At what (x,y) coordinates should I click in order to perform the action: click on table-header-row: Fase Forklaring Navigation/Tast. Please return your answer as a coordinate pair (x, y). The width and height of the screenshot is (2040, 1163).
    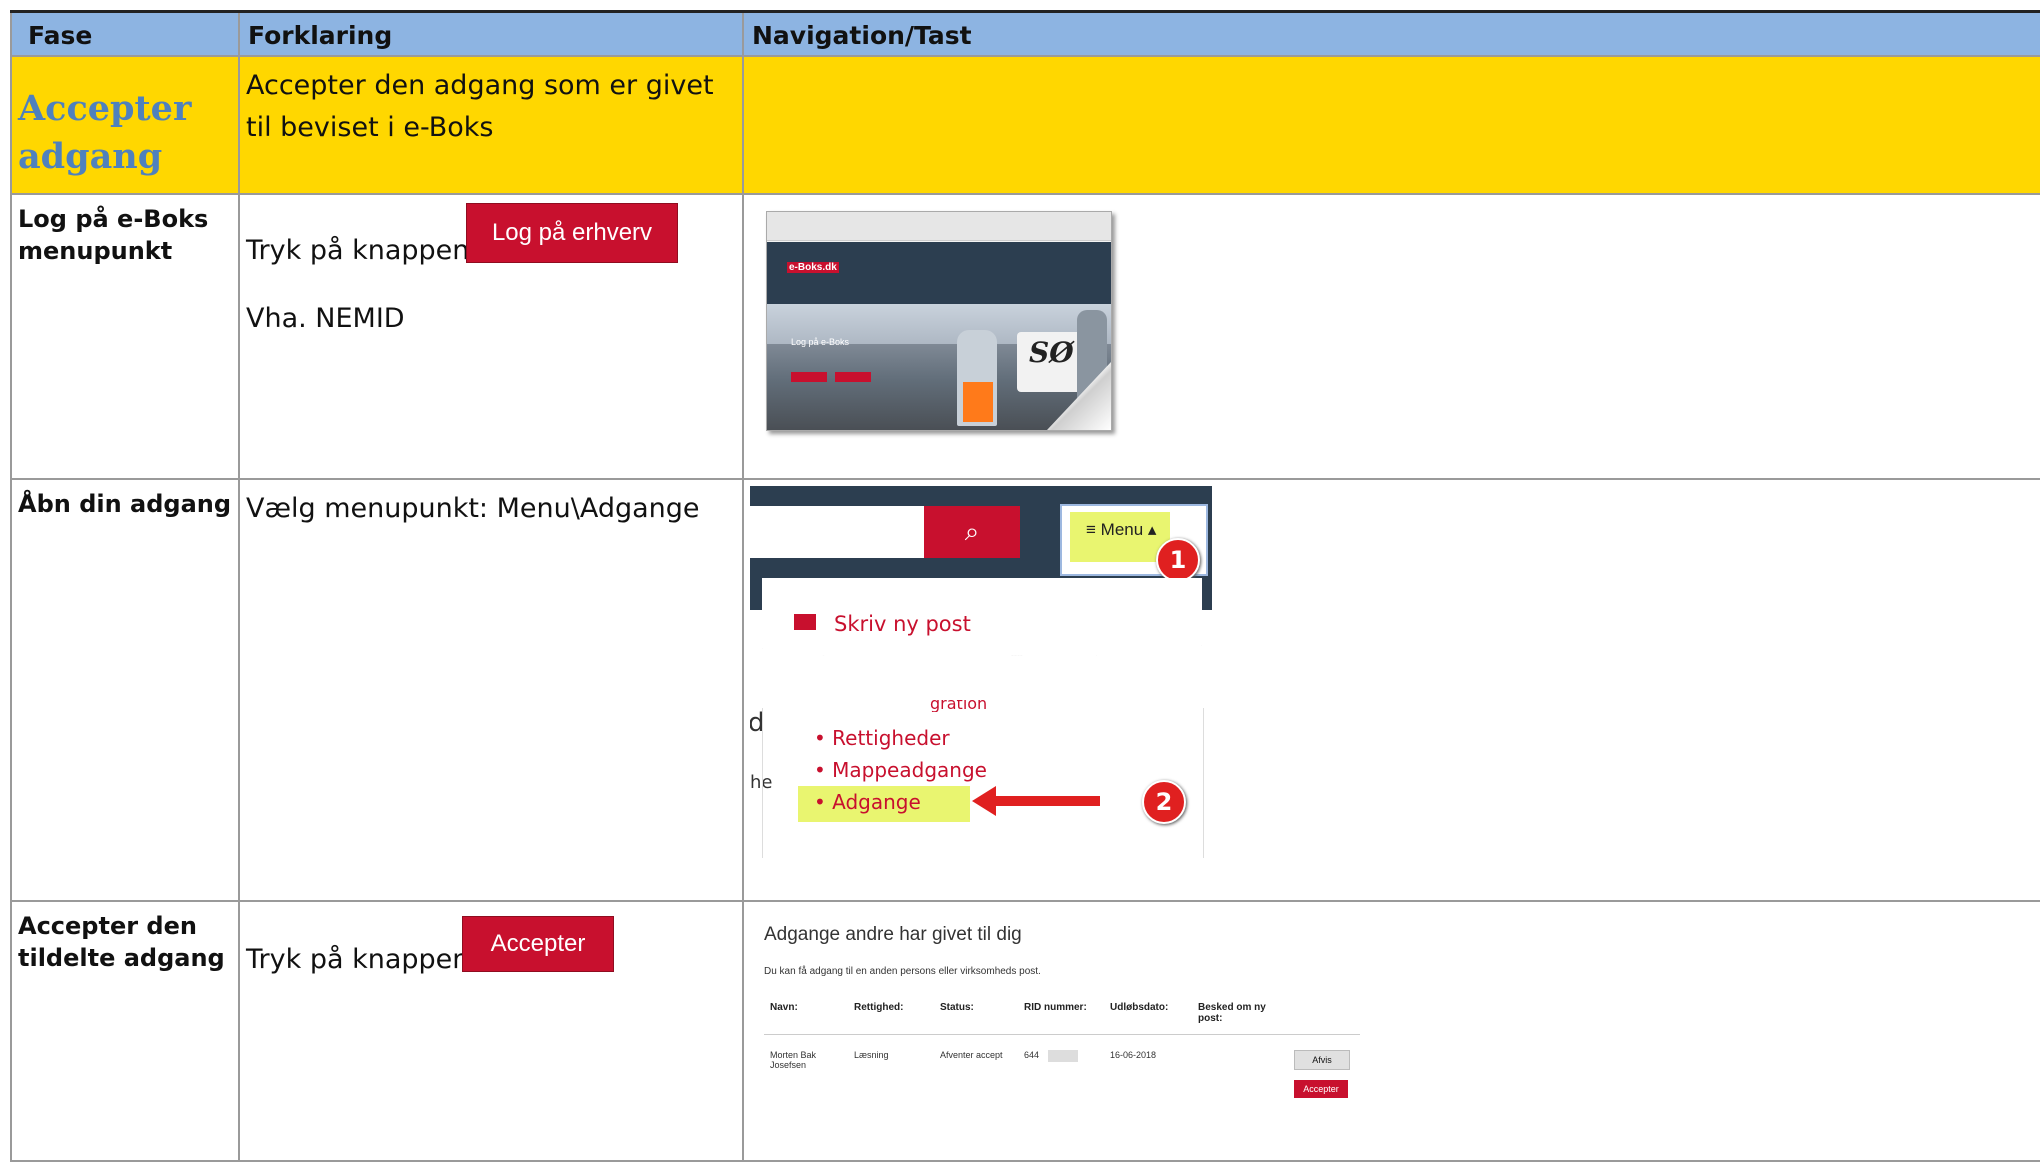
    Looking at the image, I should click on (1025, 33).